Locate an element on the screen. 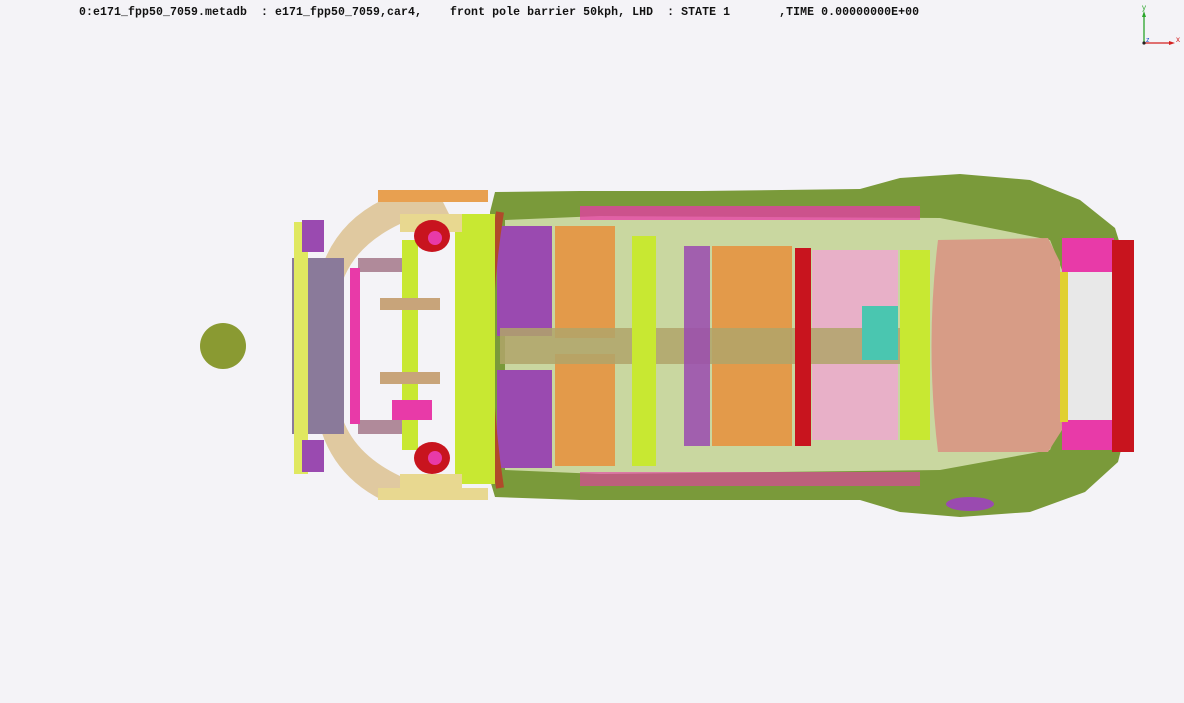 The height and width of the screenshot is (703, 1184). rear-lamp-left is located at coordinates (1088, 255).